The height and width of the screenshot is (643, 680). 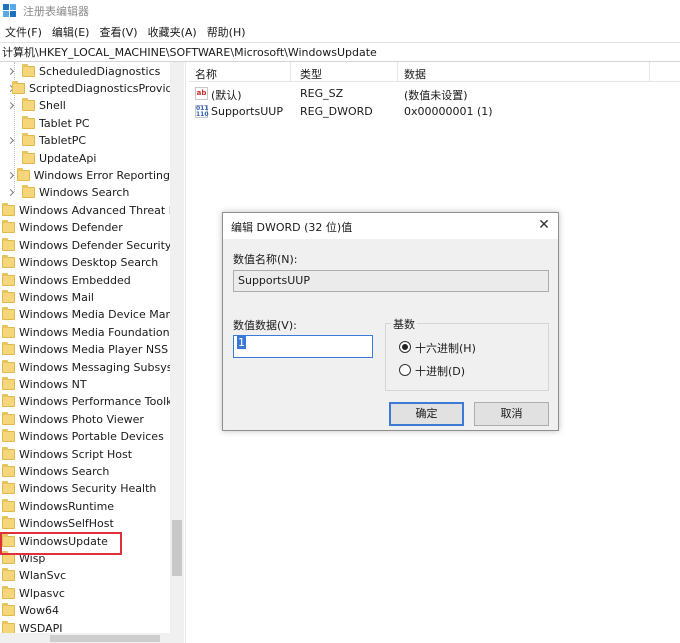 What do you see at coordinates (303, 346) in the screenshot?
I see `value-data-input: 1` at bounding box center [303, 346].